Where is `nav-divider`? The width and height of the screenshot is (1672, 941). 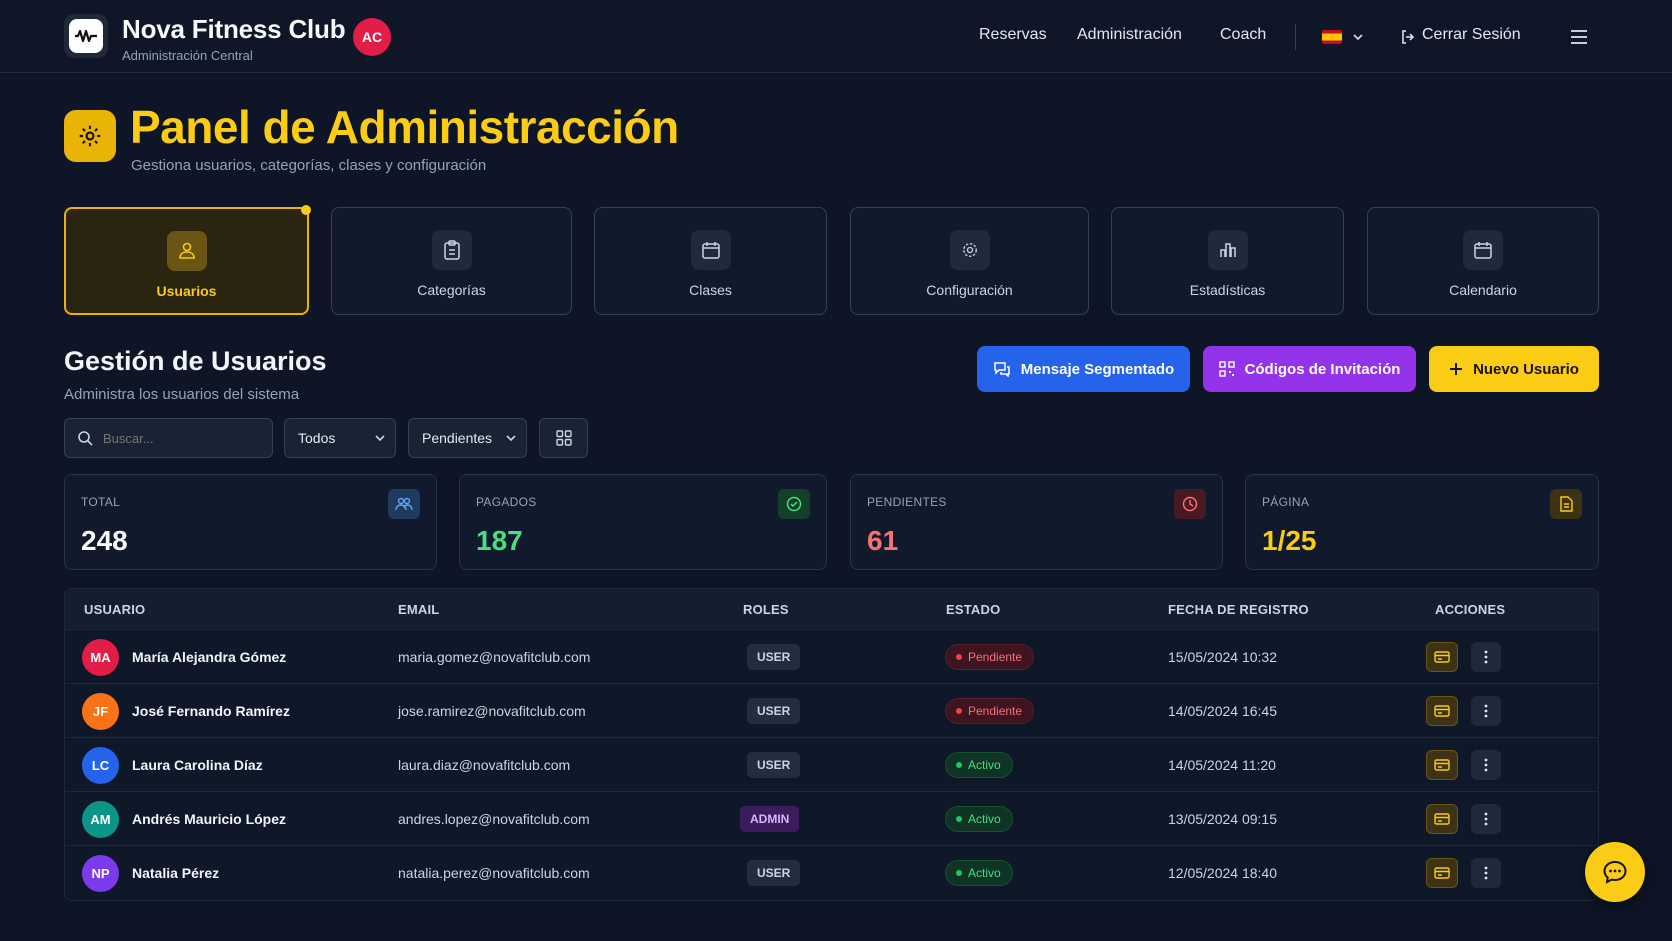 nav-divider is located at coordinates (1295, 37).